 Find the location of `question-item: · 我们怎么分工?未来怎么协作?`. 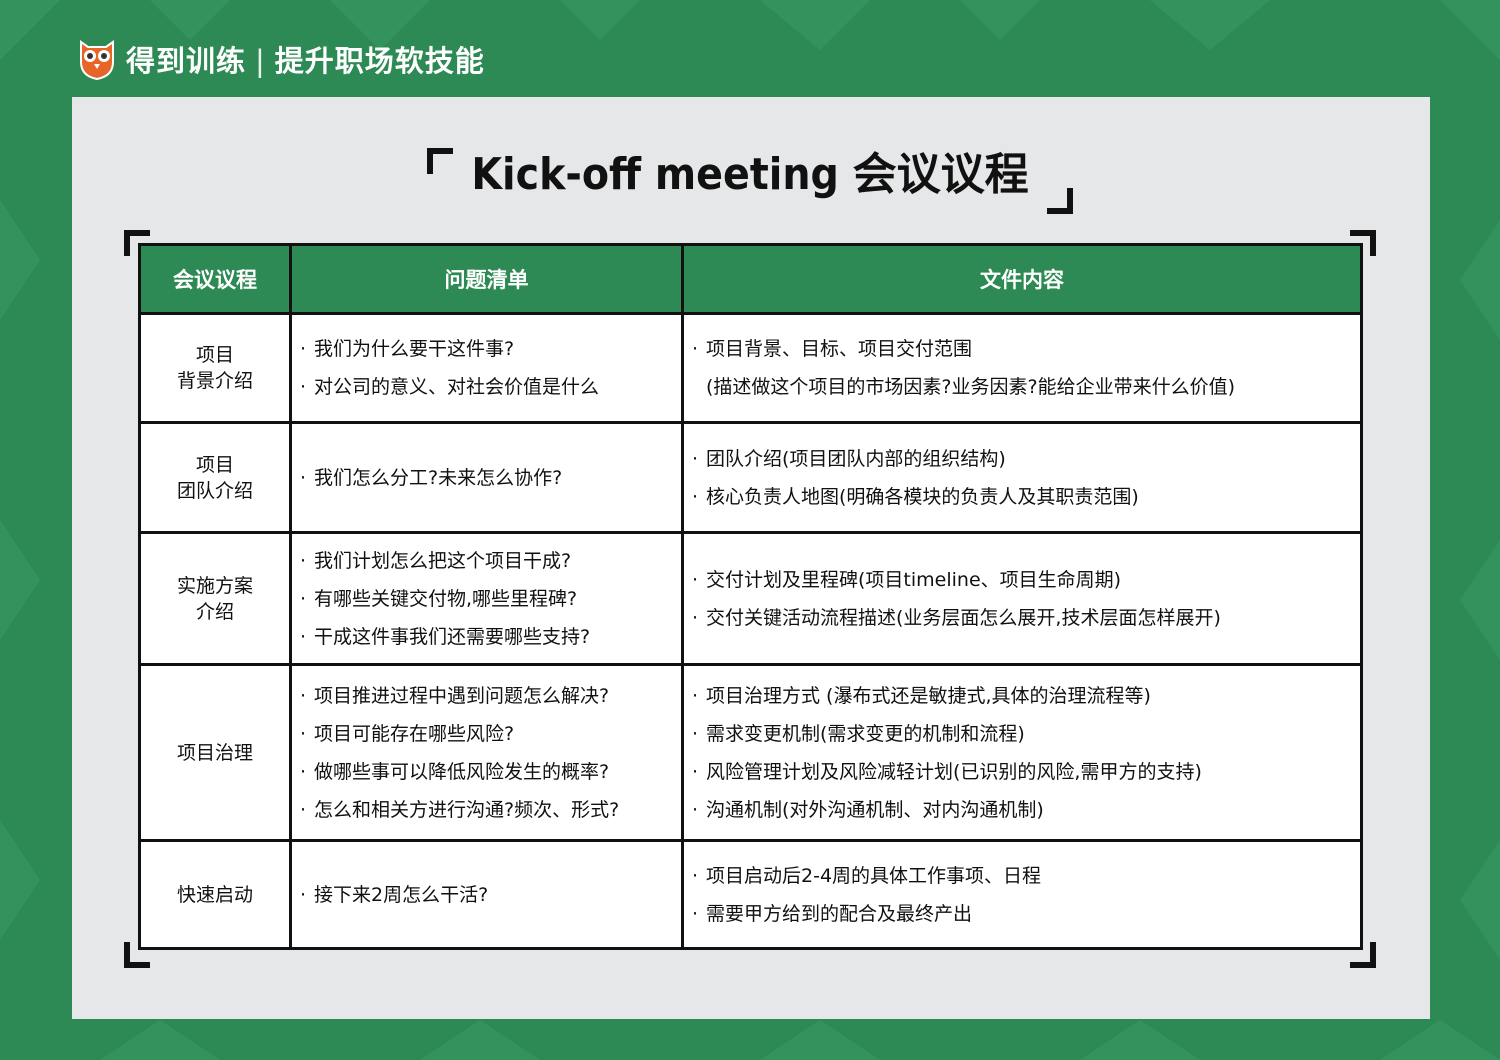

question-item: · 我们怎么分工?未来怎么协作? is located at coordinates (490, 478).